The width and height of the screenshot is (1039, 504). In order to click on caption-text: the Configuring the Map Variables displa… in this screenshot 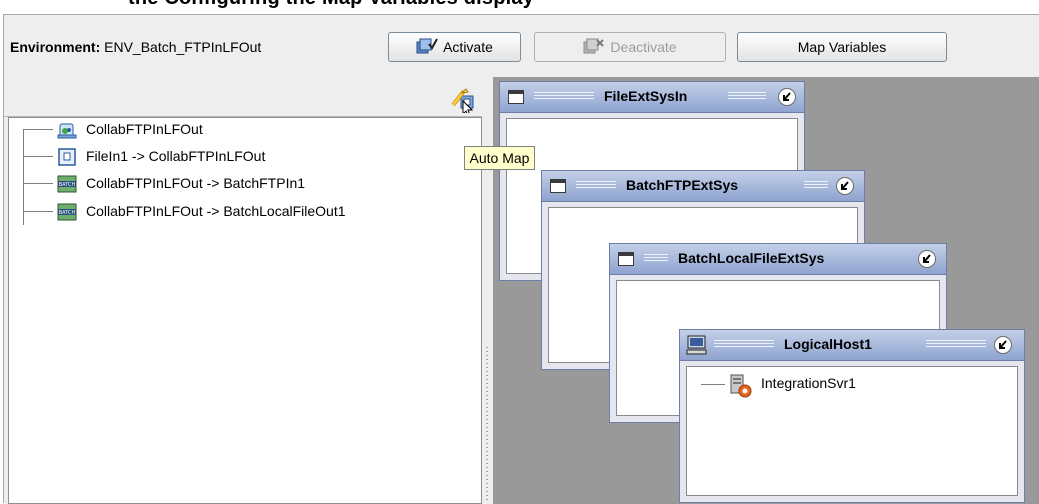, I will do `click(331, 5)`.